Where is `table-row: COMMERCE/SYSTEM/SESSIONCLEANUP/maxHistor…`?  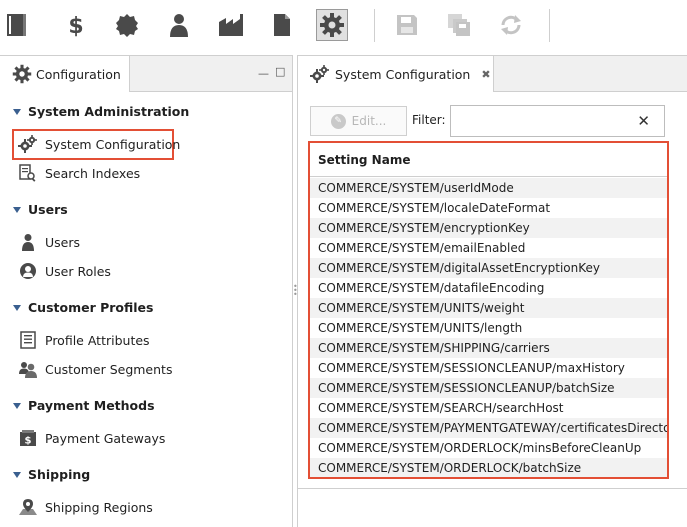
table-row: COMMERCE/SYSTEM/SESSIONCLEANUP/maxHistor… is located at coordinates (488, 368).